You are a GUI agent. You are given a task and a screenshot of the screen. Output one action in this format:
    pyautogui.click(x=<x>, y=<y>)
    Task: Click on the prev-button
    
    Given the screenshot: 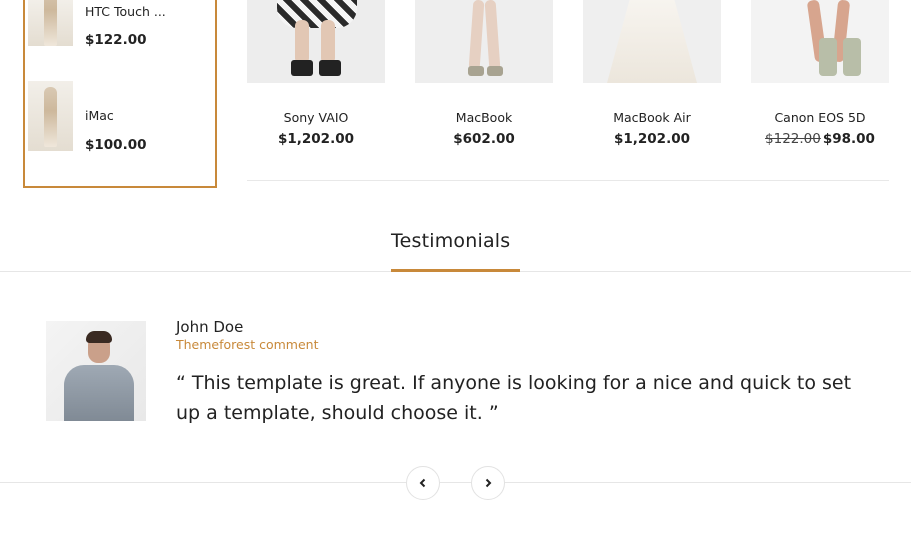 What is the action you would take?
    pyautogui.click(x=423, y=483)
    